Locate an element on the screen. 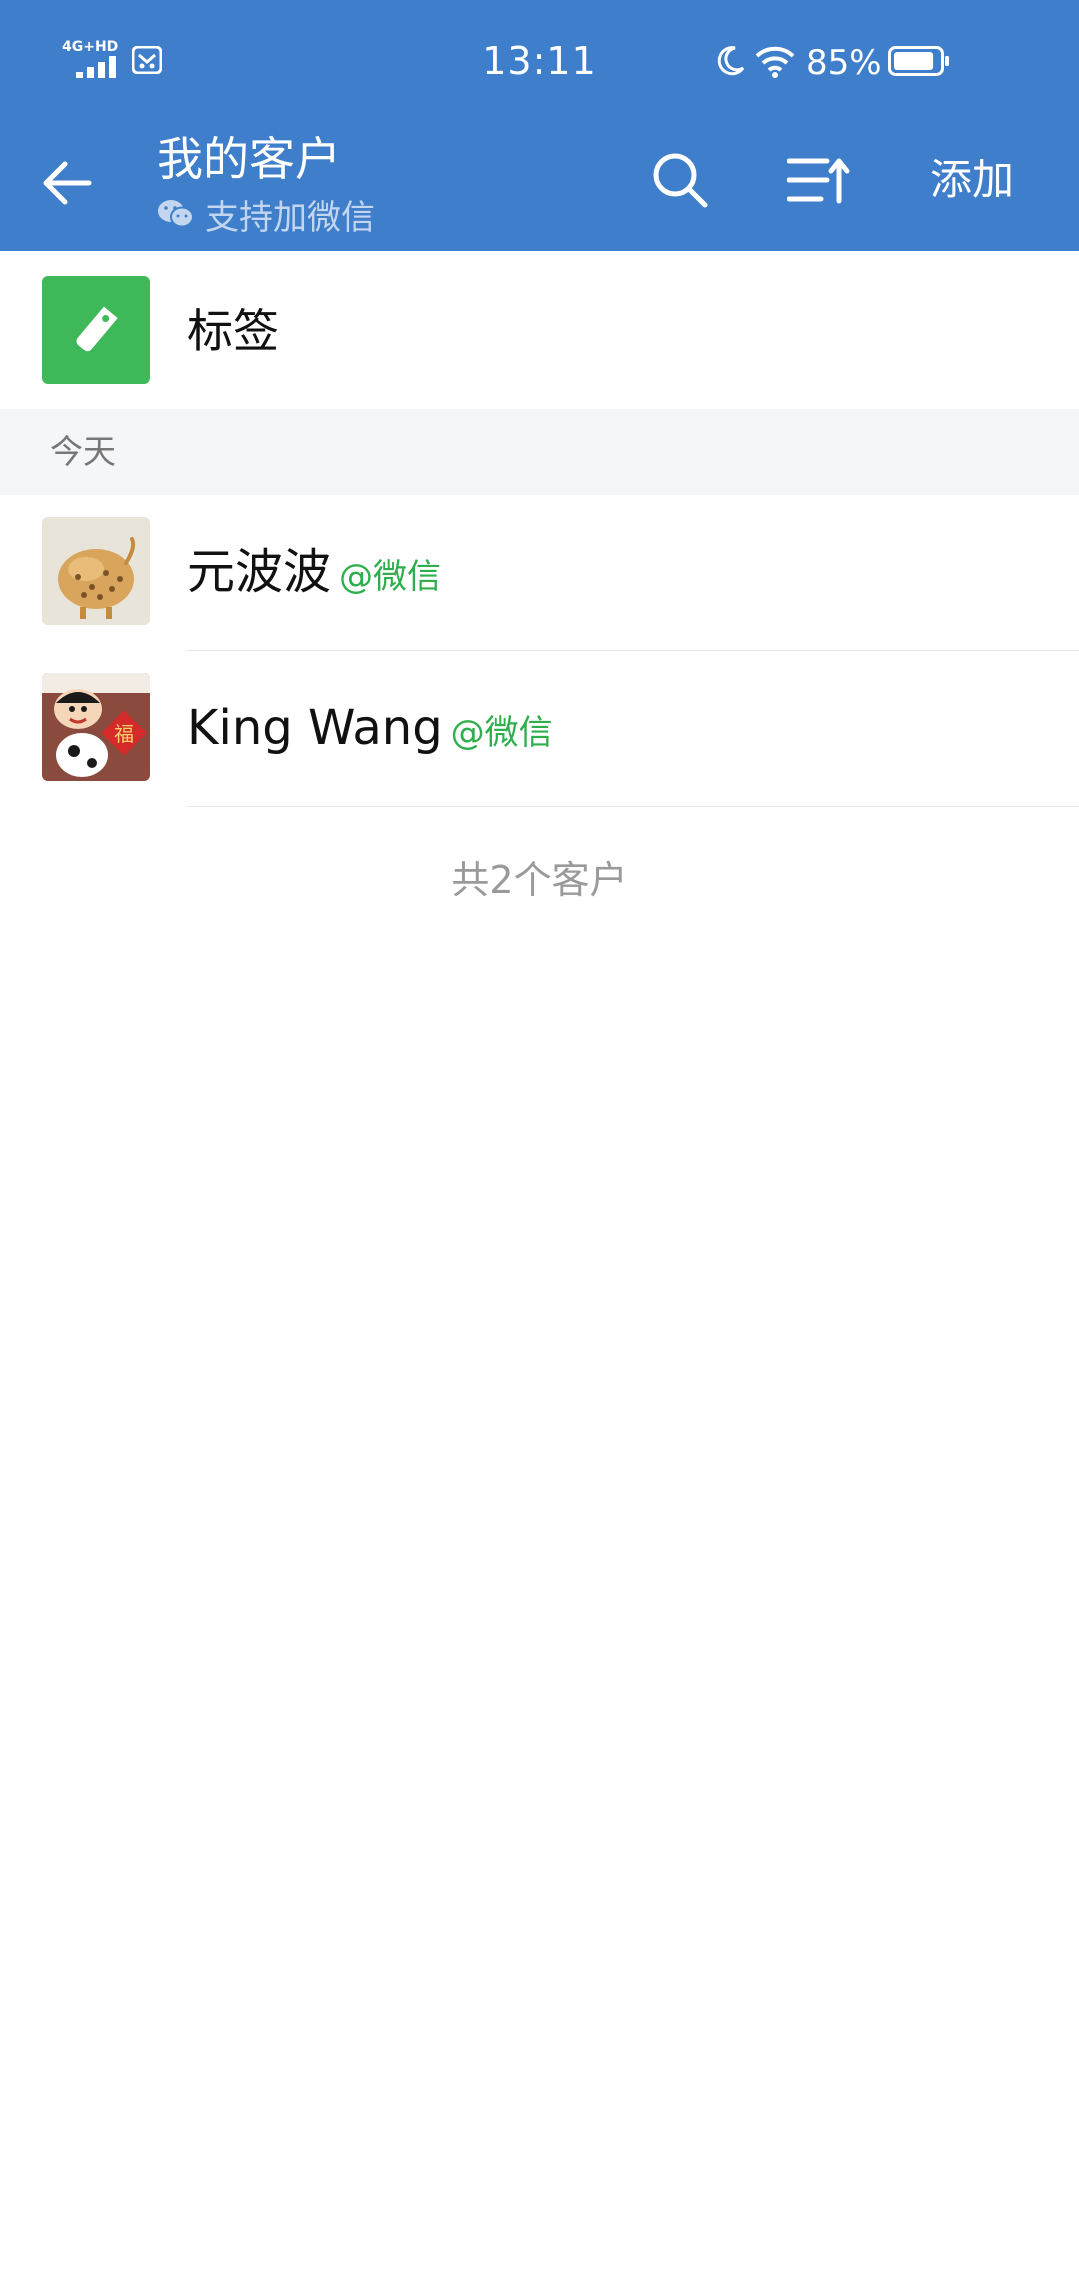 This screenshot has height=2273, width=1079. avatar: 福 is located at coordinates (96, 727).